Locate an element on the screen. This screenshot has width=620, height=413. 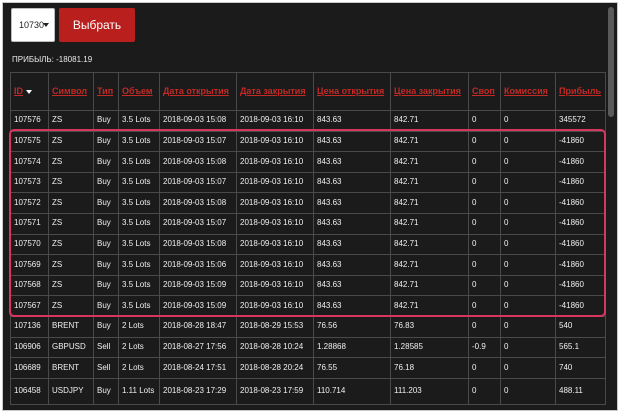
cell-open-date: 2018-09-03 15:09 is located at coordinates (198, 285).